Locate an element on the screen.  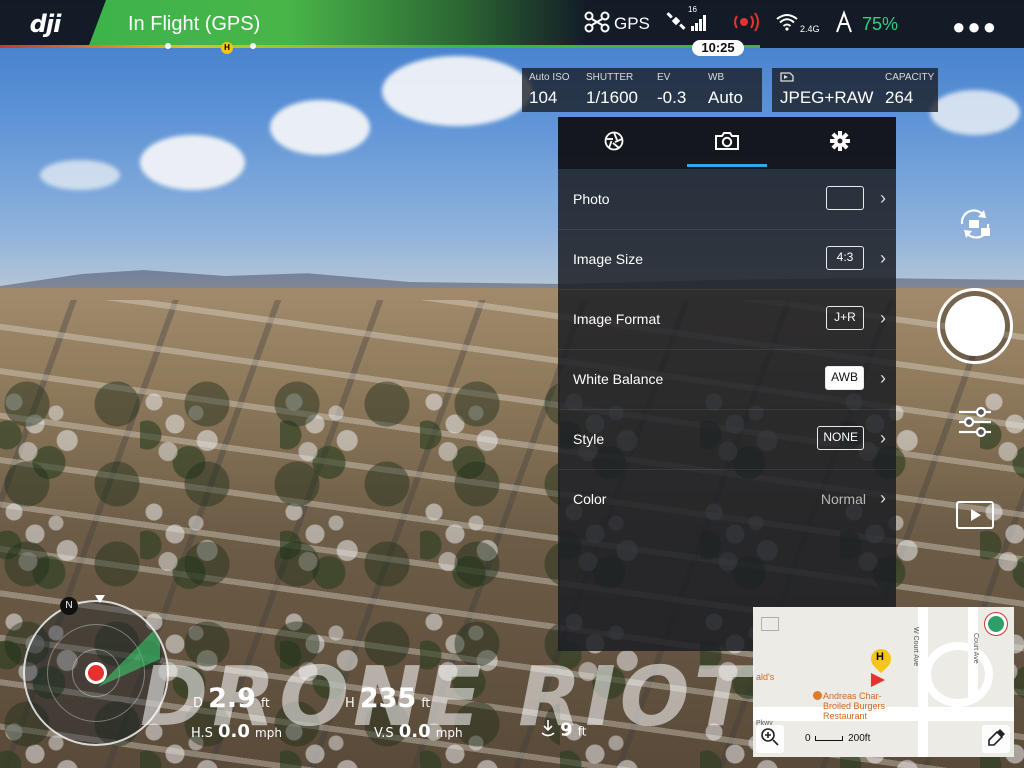
flight-status-label: In Flight (GPS) is located at coordinates (194, 24).